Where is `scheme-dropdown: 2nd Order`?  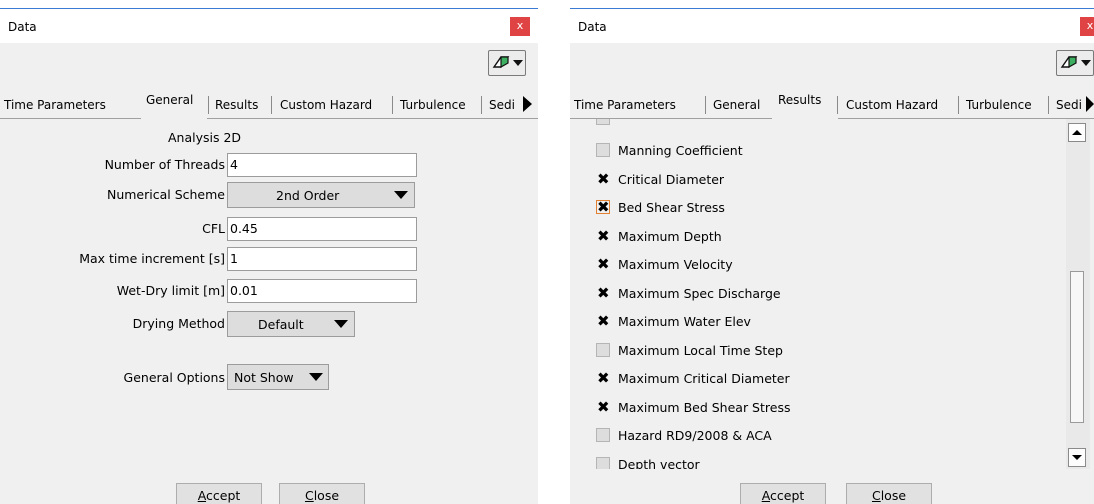
scheme-dropdown: 2nd Order is located at coordinates (321, 195).